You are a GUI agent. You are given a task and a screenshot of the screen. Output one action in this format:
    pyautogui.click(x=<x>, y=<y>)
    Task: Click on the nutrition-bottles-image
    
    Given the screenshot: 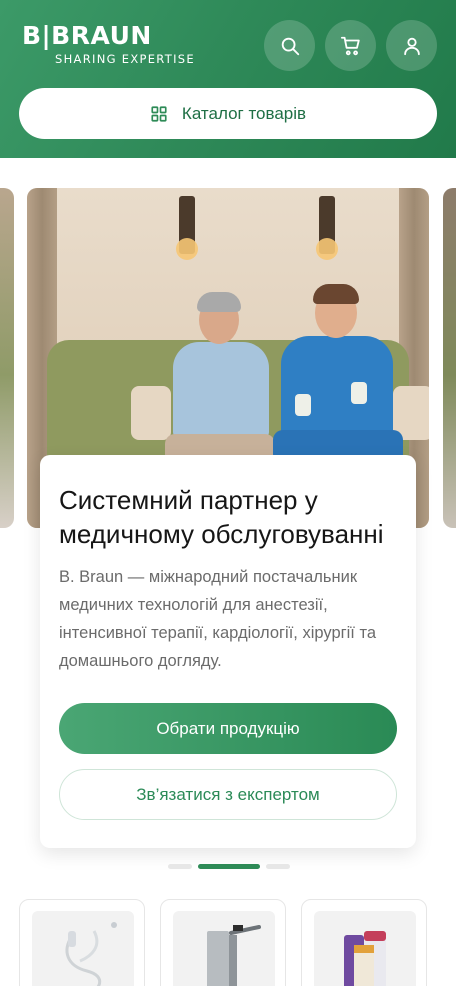 What is the action you would take?
    pyautogui.click(x=365, y=948)
    